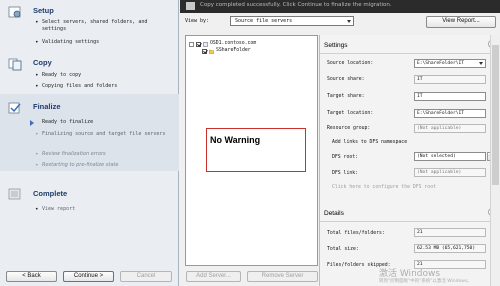  What do you see at coordinates (450, 172) in the screenshot?
I see `dfs-link-field: (Not applicable)` at bounding box center [450, 172].